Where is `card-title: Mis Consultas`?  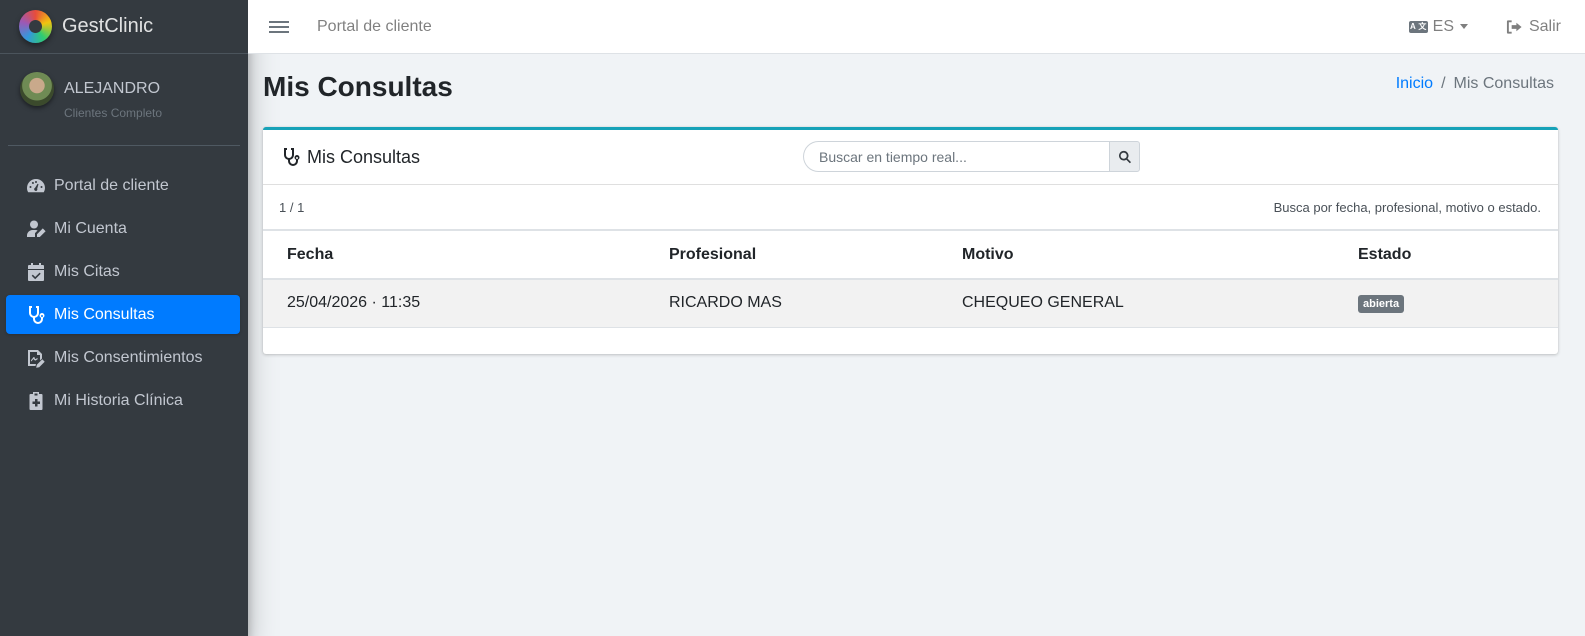
card-title: Mis Consultas is located at coordinates (350, 157).